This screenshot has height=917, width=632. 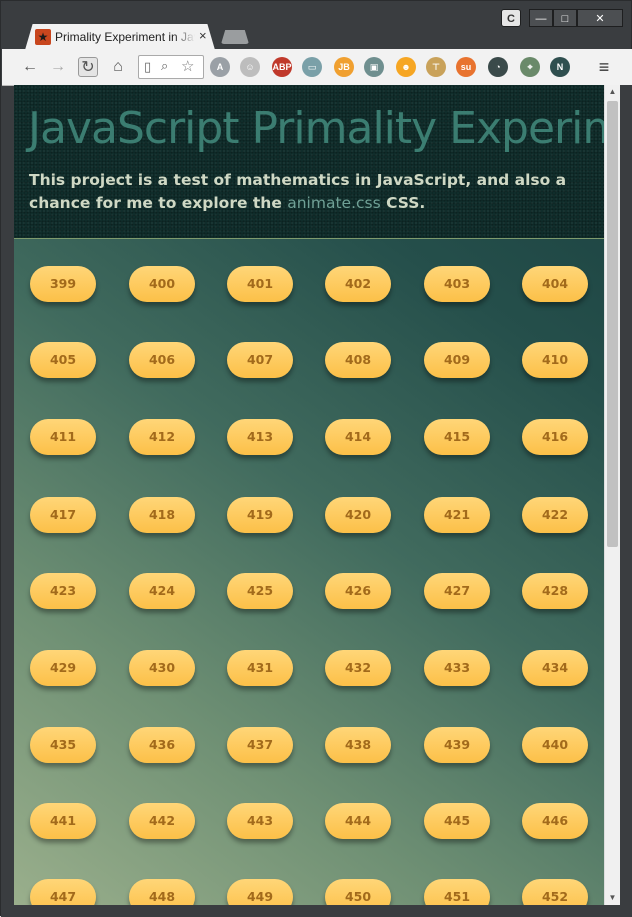 What do you see at coordinates (457, 437) in the screenshot?
I see `number-button: 415` at bounding box center [457, 437].